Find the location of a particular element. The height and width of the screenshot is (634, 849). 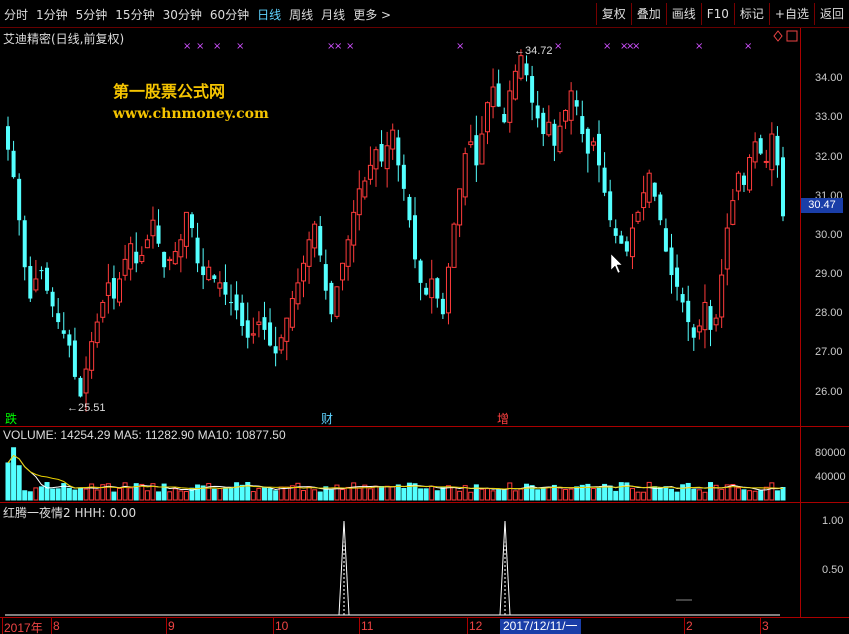

date-tick-label: 2017年 is located at coordinates (23, 627).